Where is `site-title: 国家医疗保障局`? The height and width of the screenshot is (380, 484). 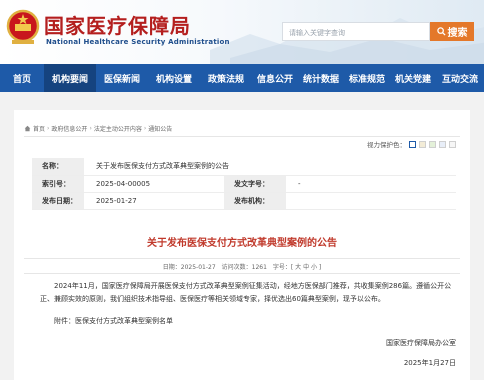 site-title: 国家医疗保障局 is located at coordinates (117, 24).